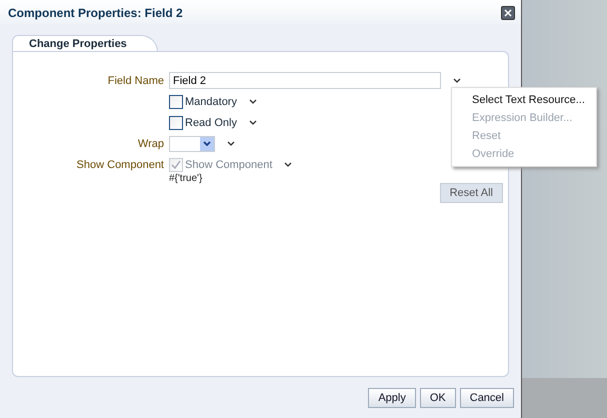 The width and height of the screenshot is (607, 418). Describe the element at coordinates (151, 144) in the screenshot. I see `field-label: Wrap` at that location.